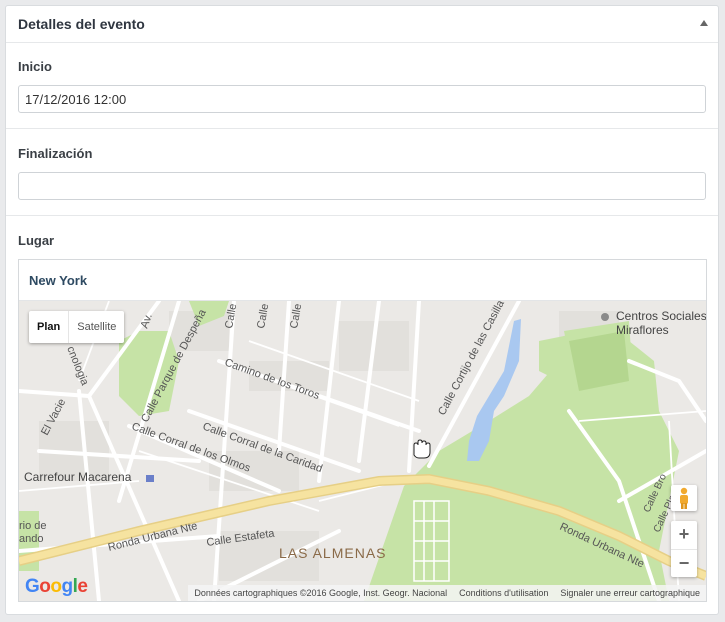 Image resolution: width=725 pixels, height=622 pixels. I want to click on zoom-out-button: −, so click(684, 564).